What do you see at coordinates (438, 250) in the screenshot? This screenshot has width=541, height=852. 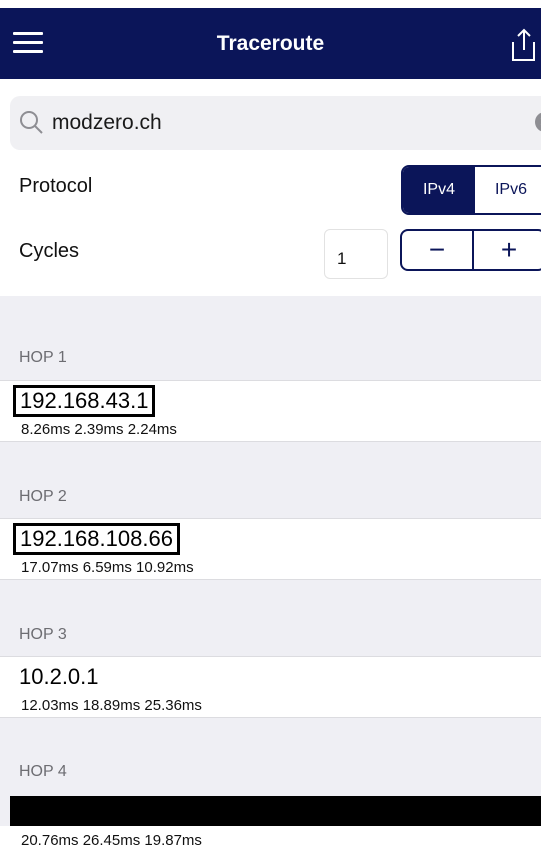 I see `decrement-button: −` at bounding box center [438, 250].